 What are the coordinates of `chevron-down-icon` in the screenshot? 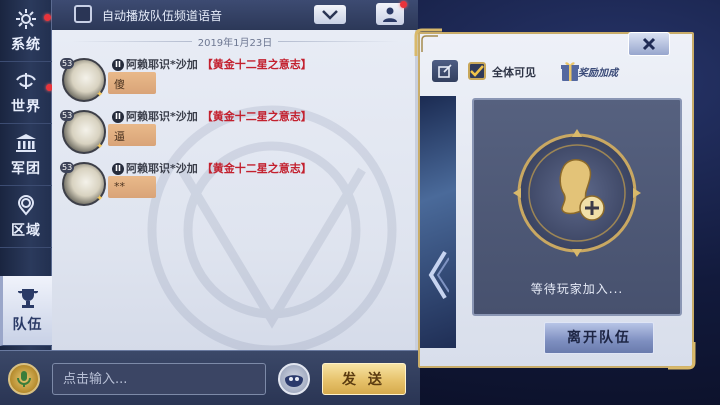 It's located at (330, 14).